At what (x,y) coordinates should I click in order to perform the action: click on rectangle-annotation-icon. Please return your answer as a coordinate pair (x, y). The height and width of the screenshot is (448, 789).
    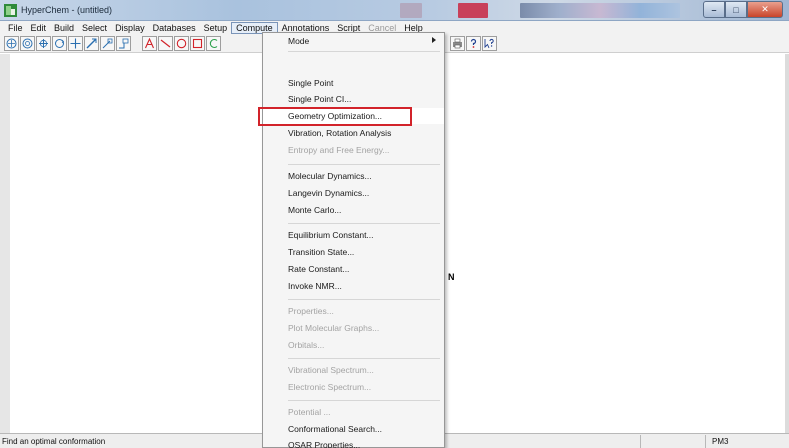
    Looking at the image, I should click on (197, 43).